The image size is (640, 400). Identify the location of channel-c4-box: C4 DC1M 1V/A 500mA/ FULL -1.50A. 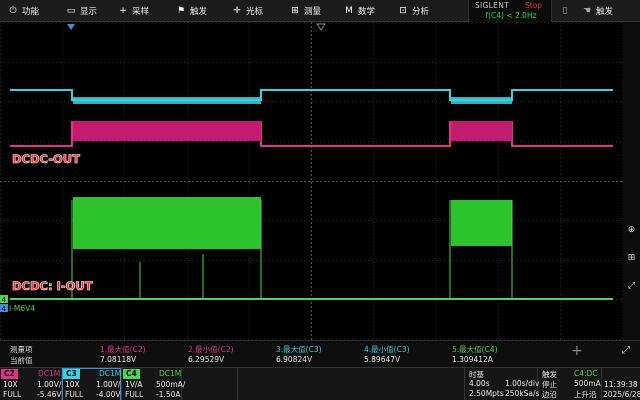
(154, 384).